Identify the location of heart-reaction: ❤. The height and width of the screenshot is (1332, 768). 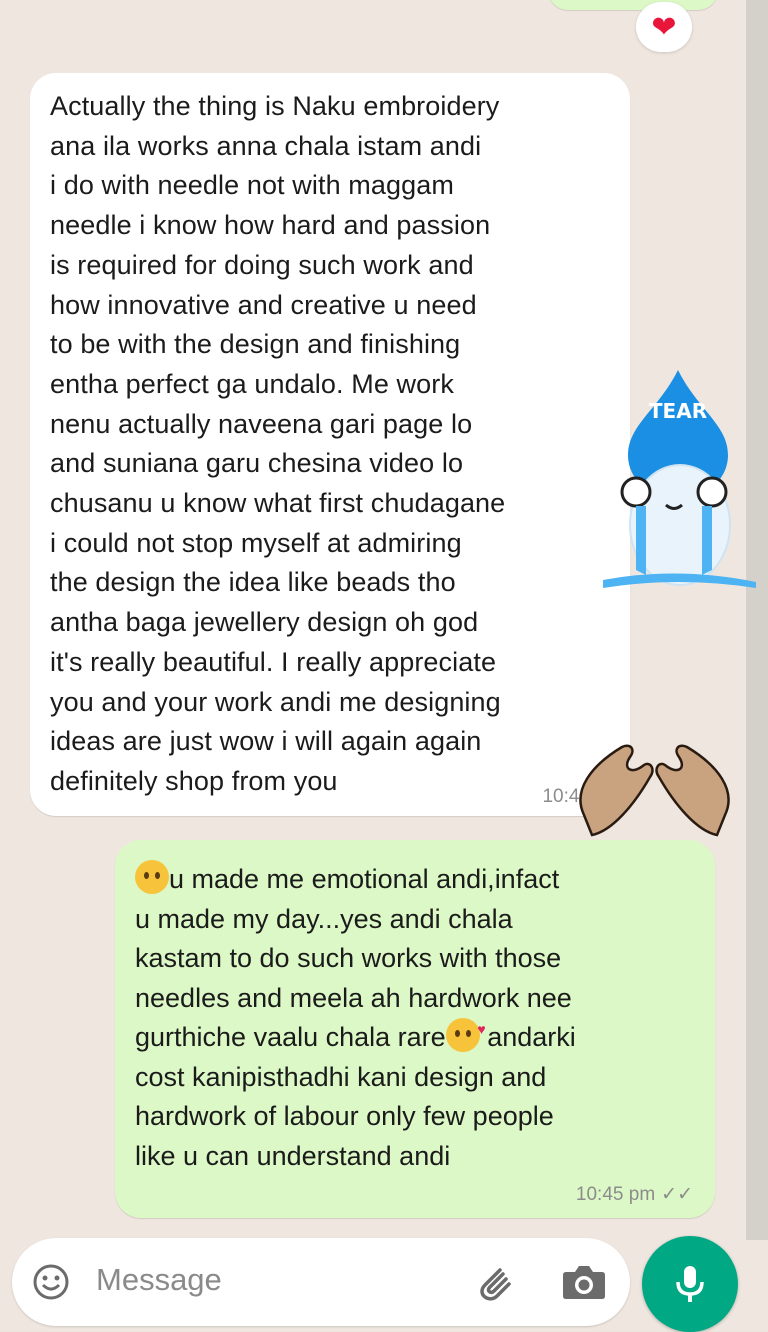
(664, 27).